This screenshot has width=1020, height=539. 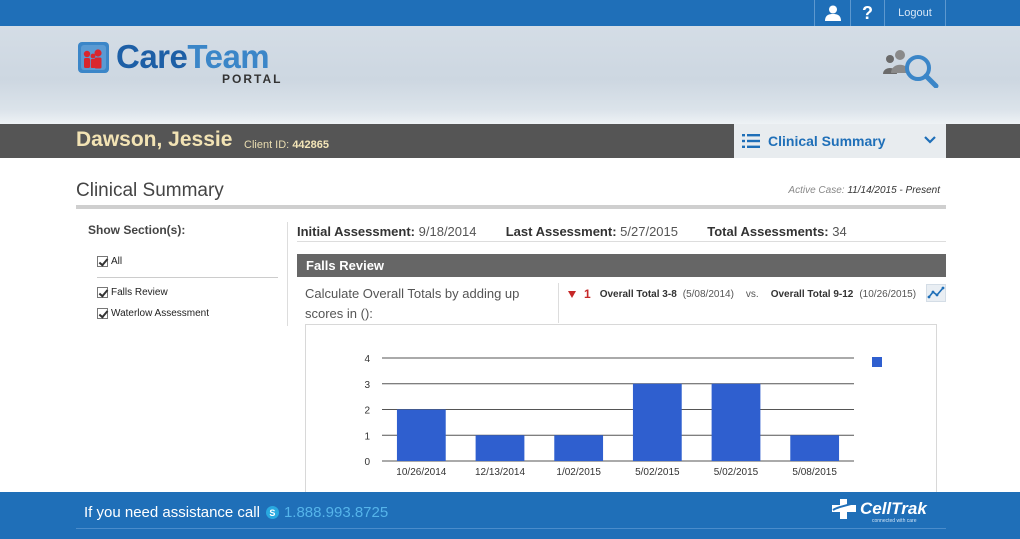 What do you see at coordinates (228, 56) in the screenshot?
I see `brand-name-part2: Team` at bounding box center [228, 56].